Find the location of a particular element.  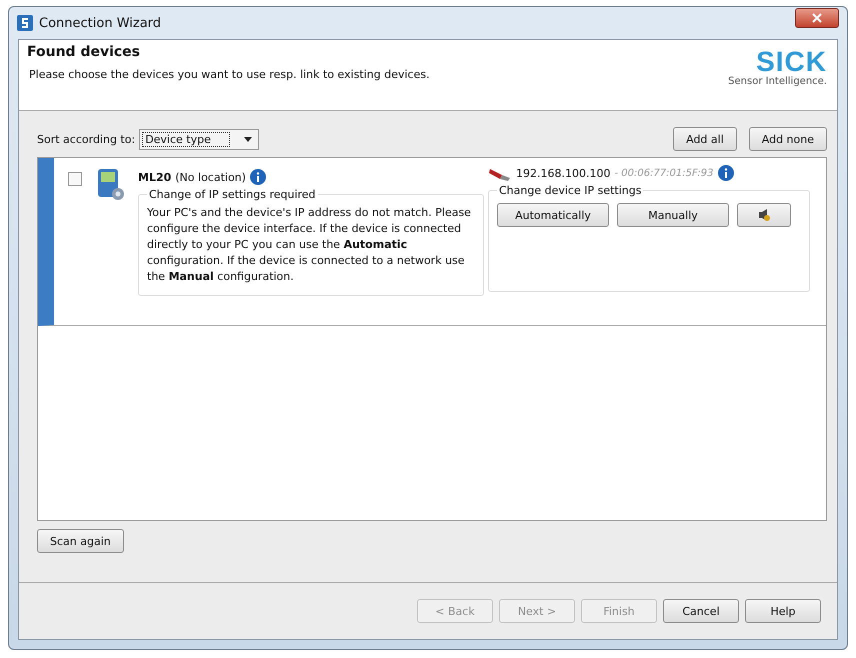

flash-button is located at coordinates (764, 215).